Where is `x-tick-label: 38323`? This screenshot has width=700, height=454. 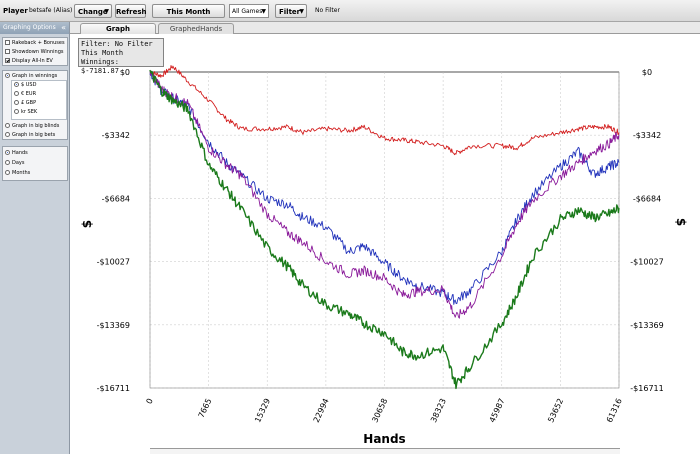 x-tick-label: 38323 is located at coordinates (438, 410).